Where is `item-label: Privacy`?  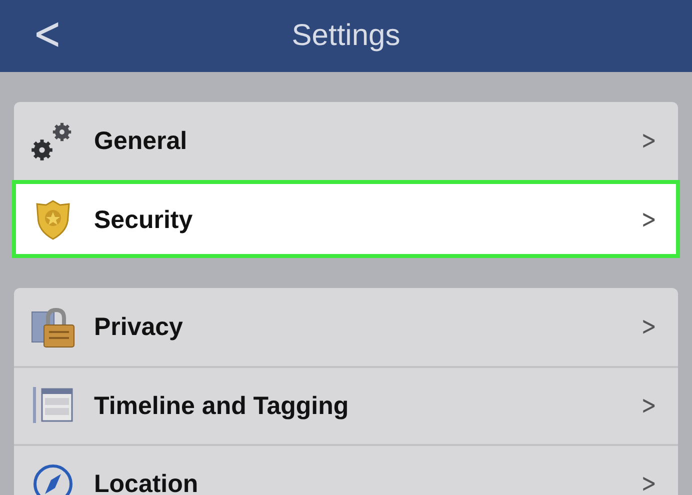 item-label: Privacy is located at coordinates (139, 327).